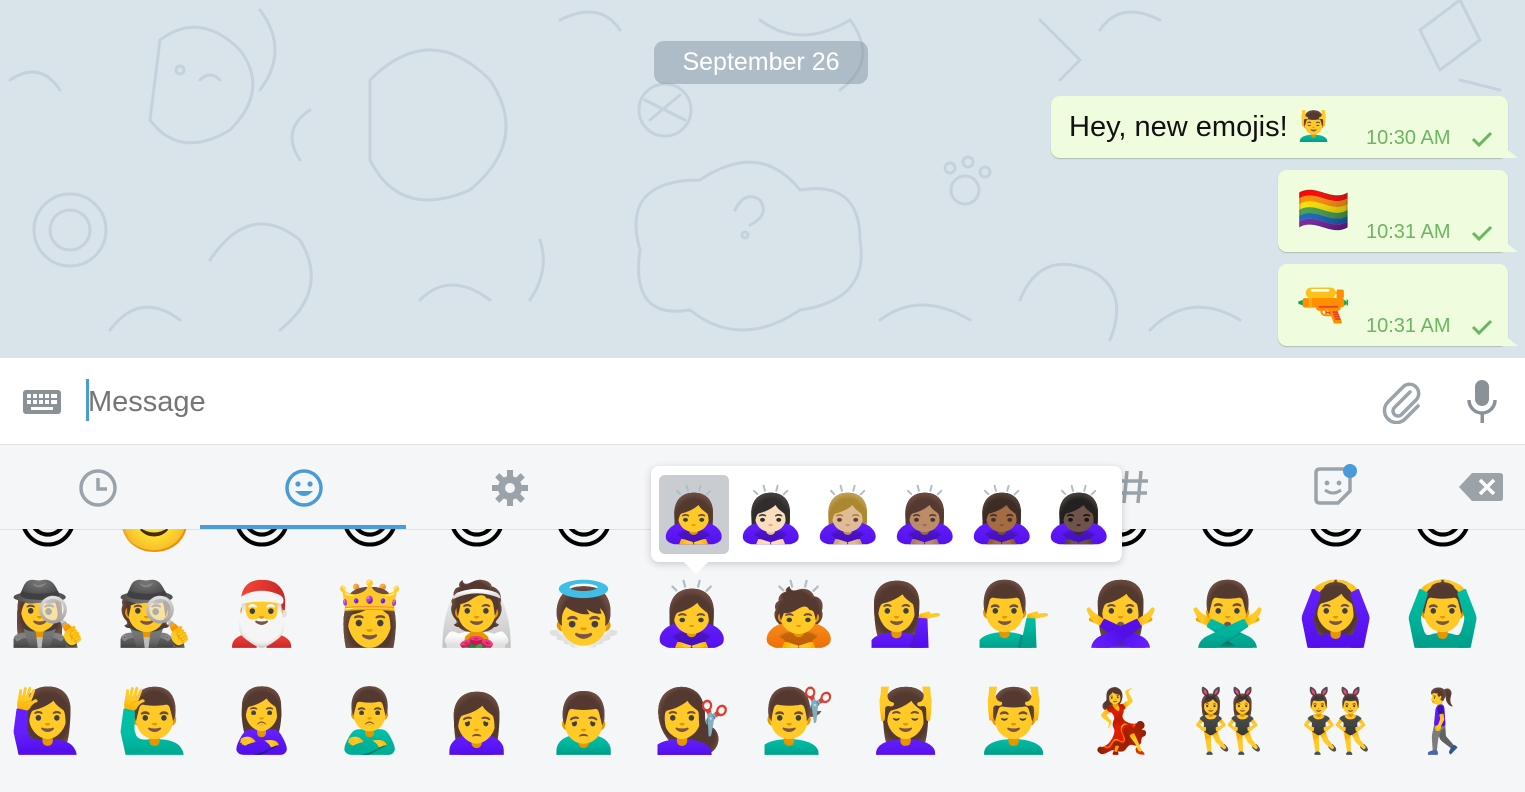 This screenshot has height=792, width=1525. I want to click on smiley-icon, so click(304, 488).